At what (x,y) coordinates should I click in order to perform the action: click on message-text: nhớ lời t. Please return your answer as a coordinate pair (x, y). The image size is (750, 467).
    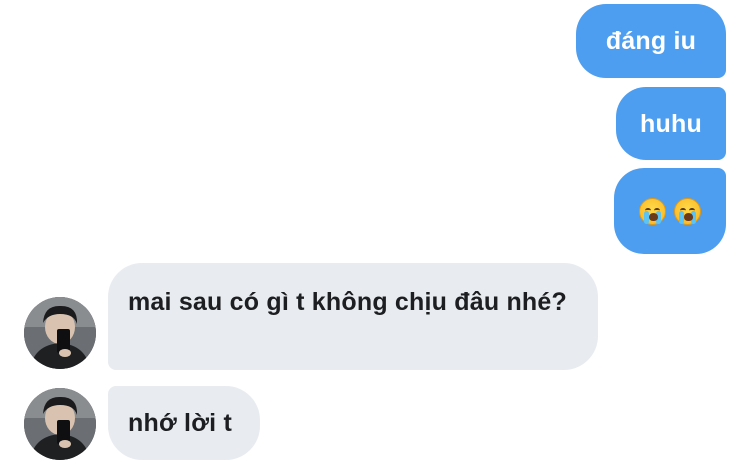
    Looking at the image, I should click on (180, 423).